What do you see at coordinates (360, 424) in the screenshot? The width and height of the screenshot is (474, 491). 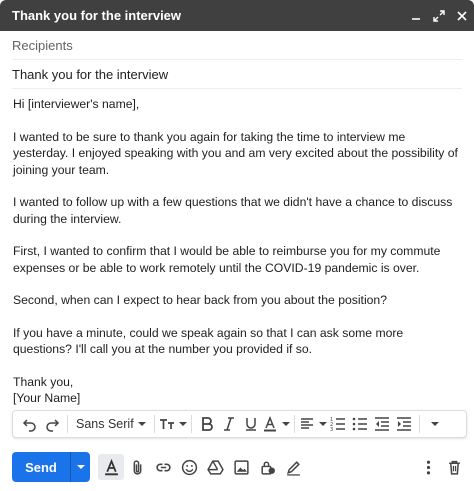 I see `bulleted-list-icon` at bounding box center [360, 424].